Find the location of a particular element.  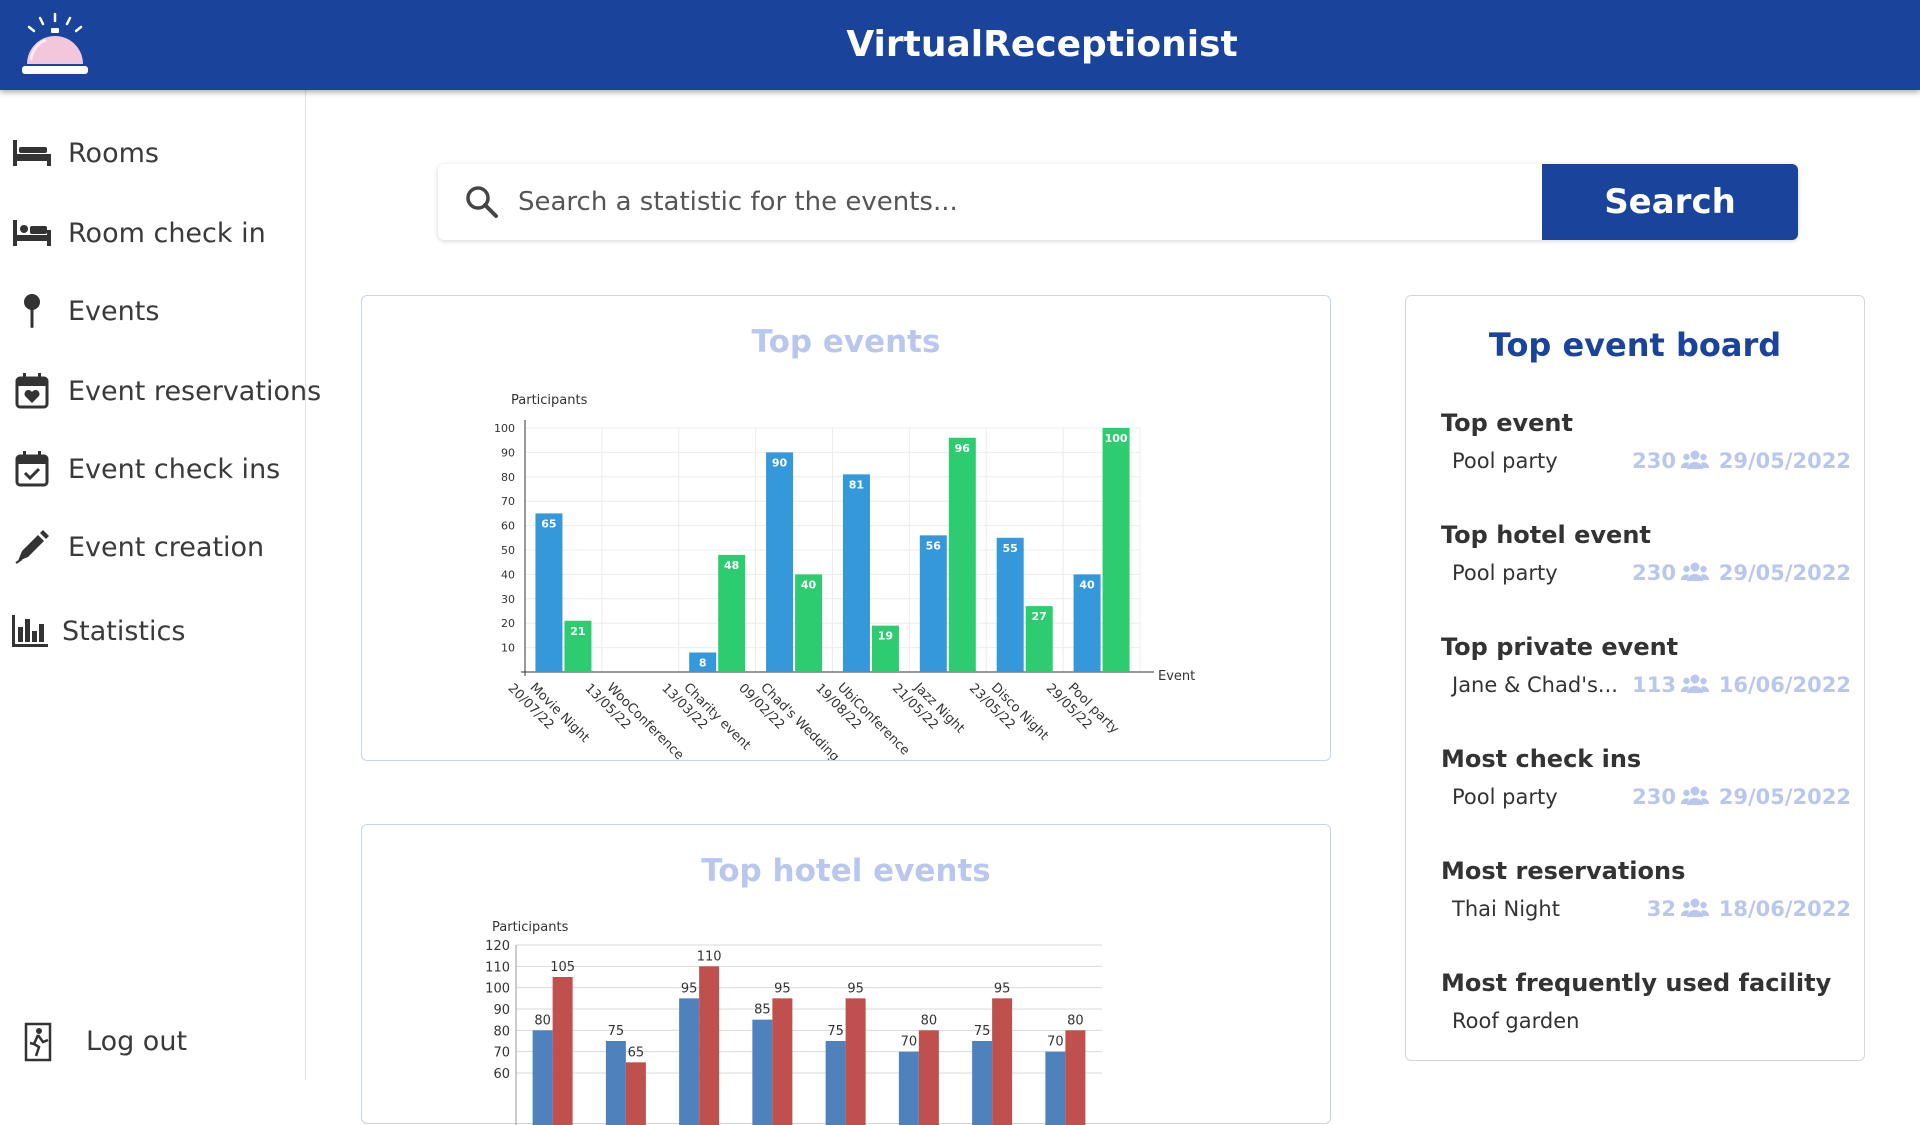

sidebar-item-rooms: Rooms is located at coordinates (150, 153).